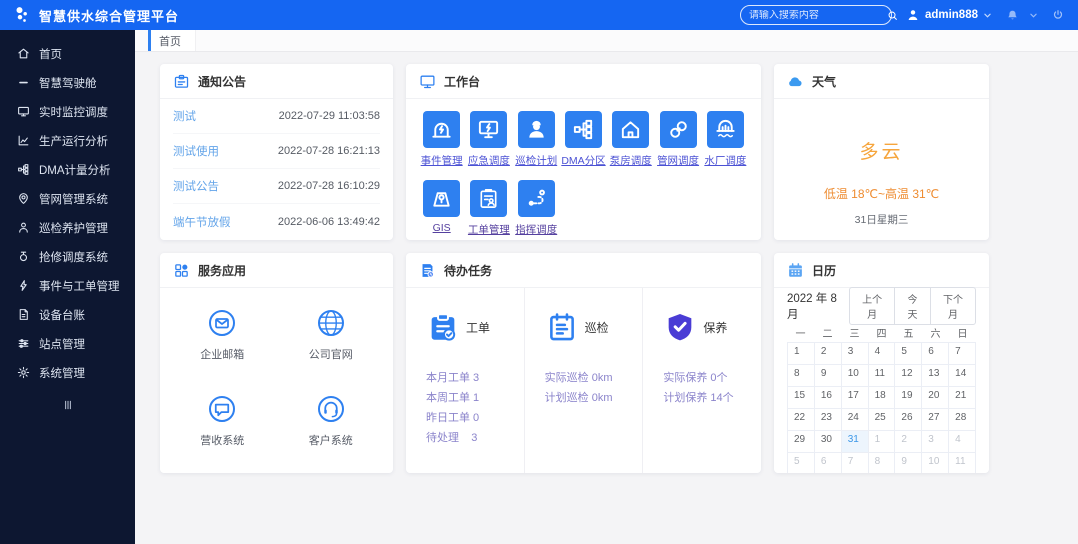 This screenshot has width=1078, height=544. What do you see at coordinates (678, 160) in the screenshot?
I see `workbench-app-link: 管网调度` at bounding box center [678, 160].